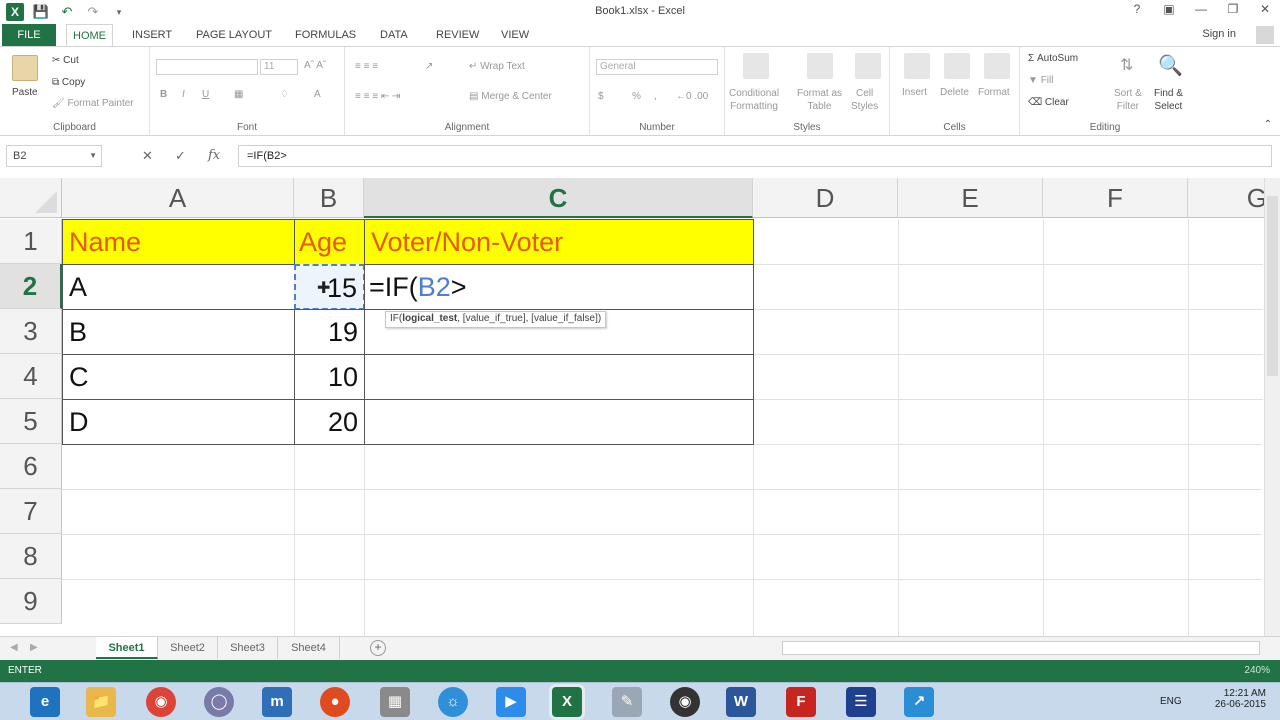 The image size is (1280, 720). Describe the element at coordinates (1268, 124) in the screenshot. I see `collapse-ribbon-icon: ⌃` at that location.